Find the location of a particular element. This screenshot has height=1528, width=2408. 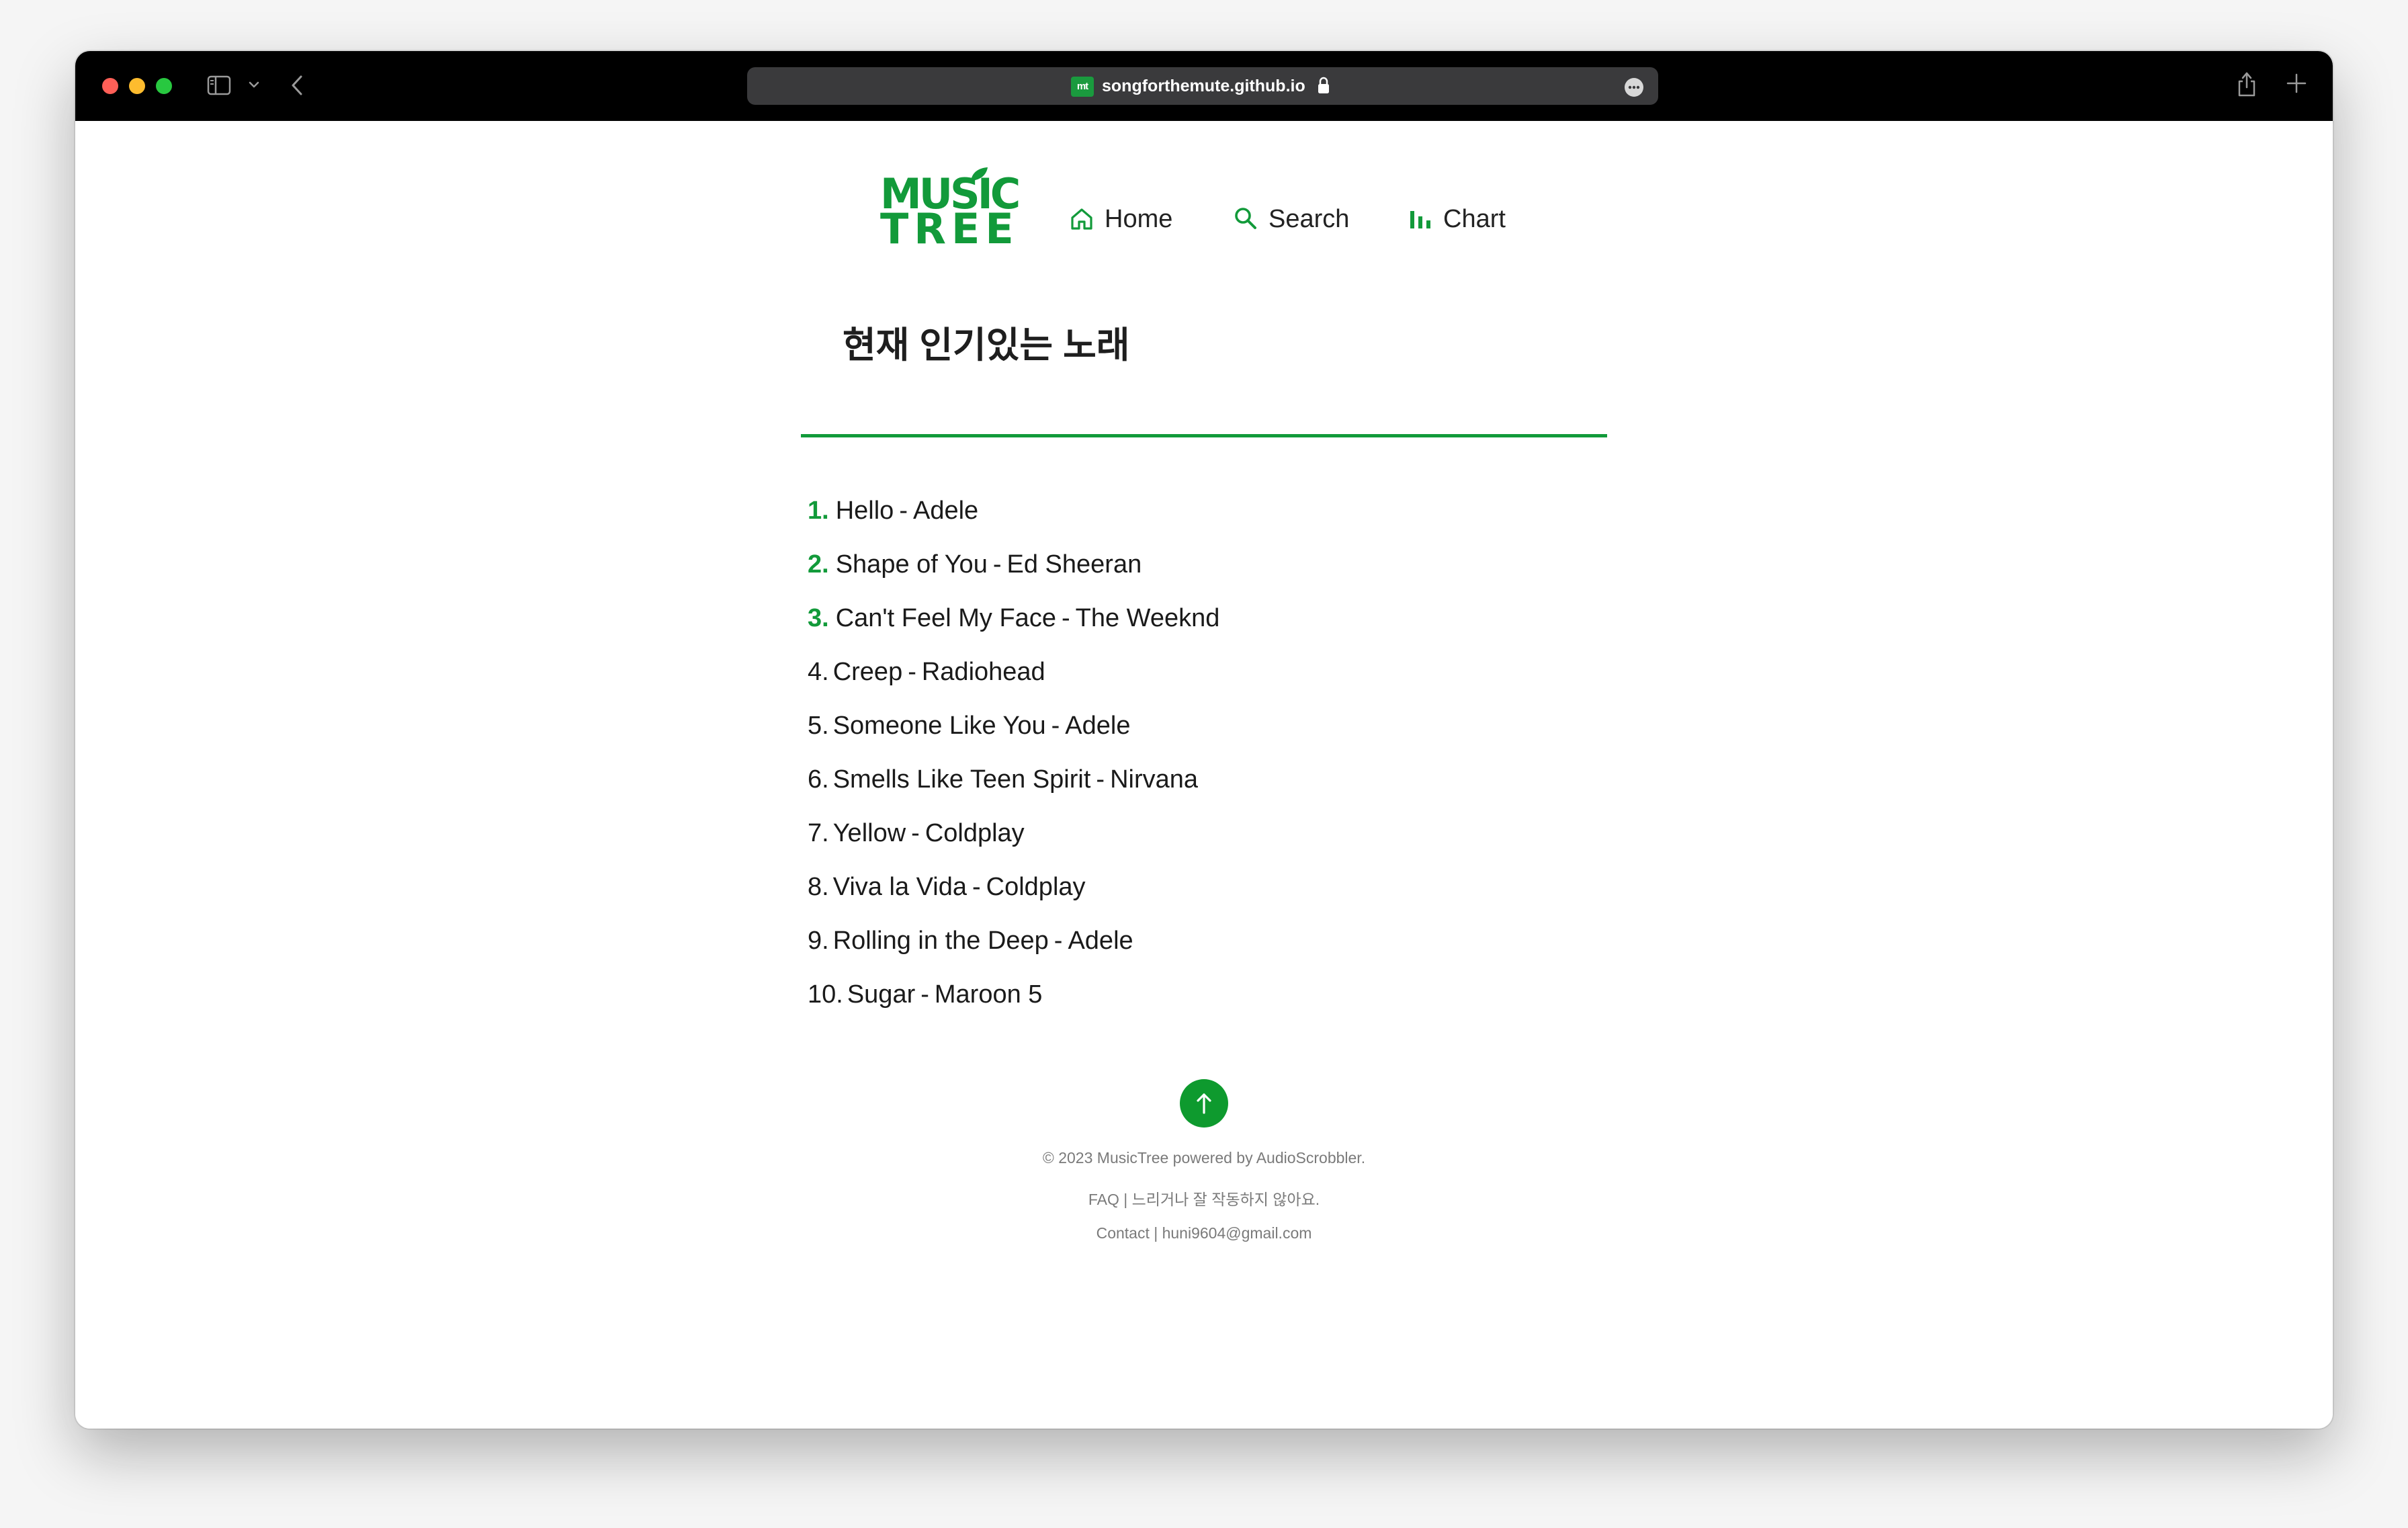

song-rank: 9. is located at coordinates (818, 941).